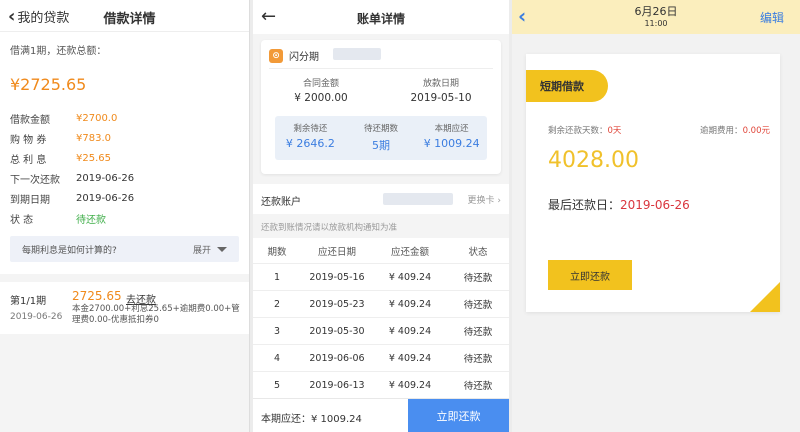 This screenshot has height=432, width=800. Describe the element at coordinates (585, 131) in the screenshot. I see `remaining-days: 剩余还款天数：0天` at that location.